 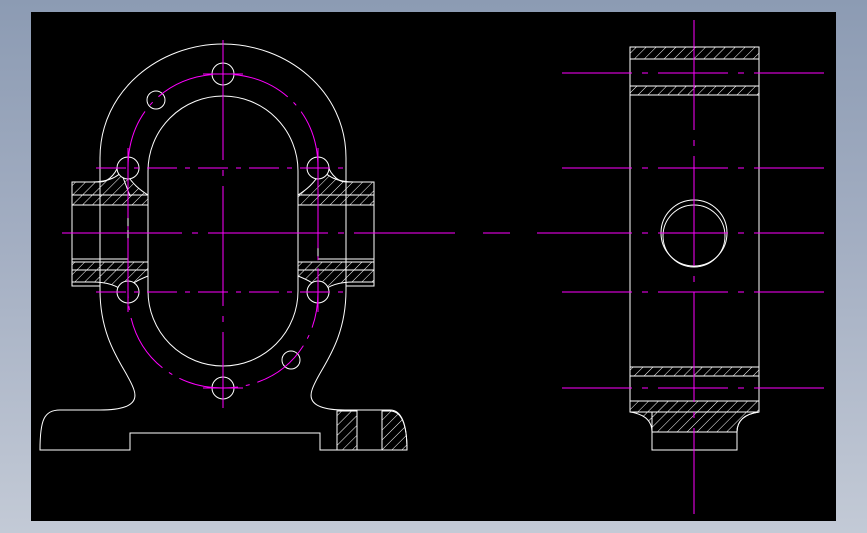 What do you see at coordinates (394, 430) in the screenshot?
I see `foot-hatch-right` at bounding box center [394, 430].